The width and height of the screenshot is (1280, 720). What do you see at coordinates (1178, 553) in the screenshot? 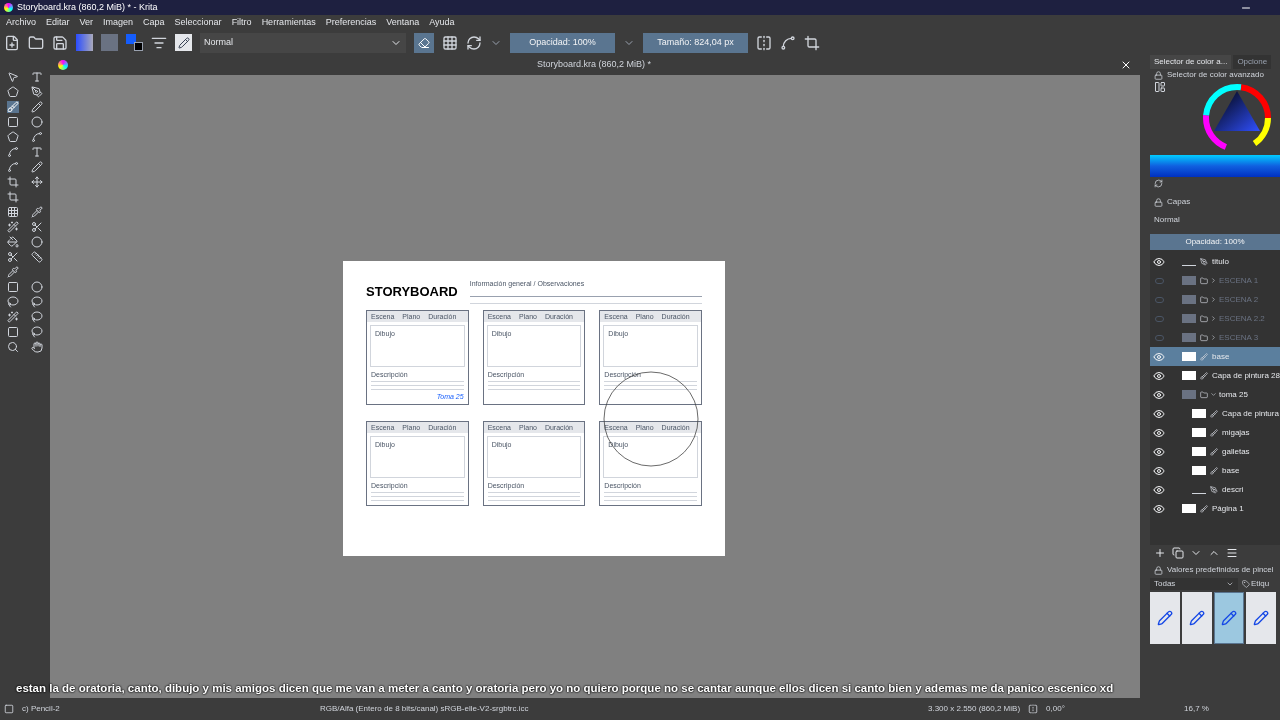
I see `duplicate-icon` at bounding box center [1178, 553].